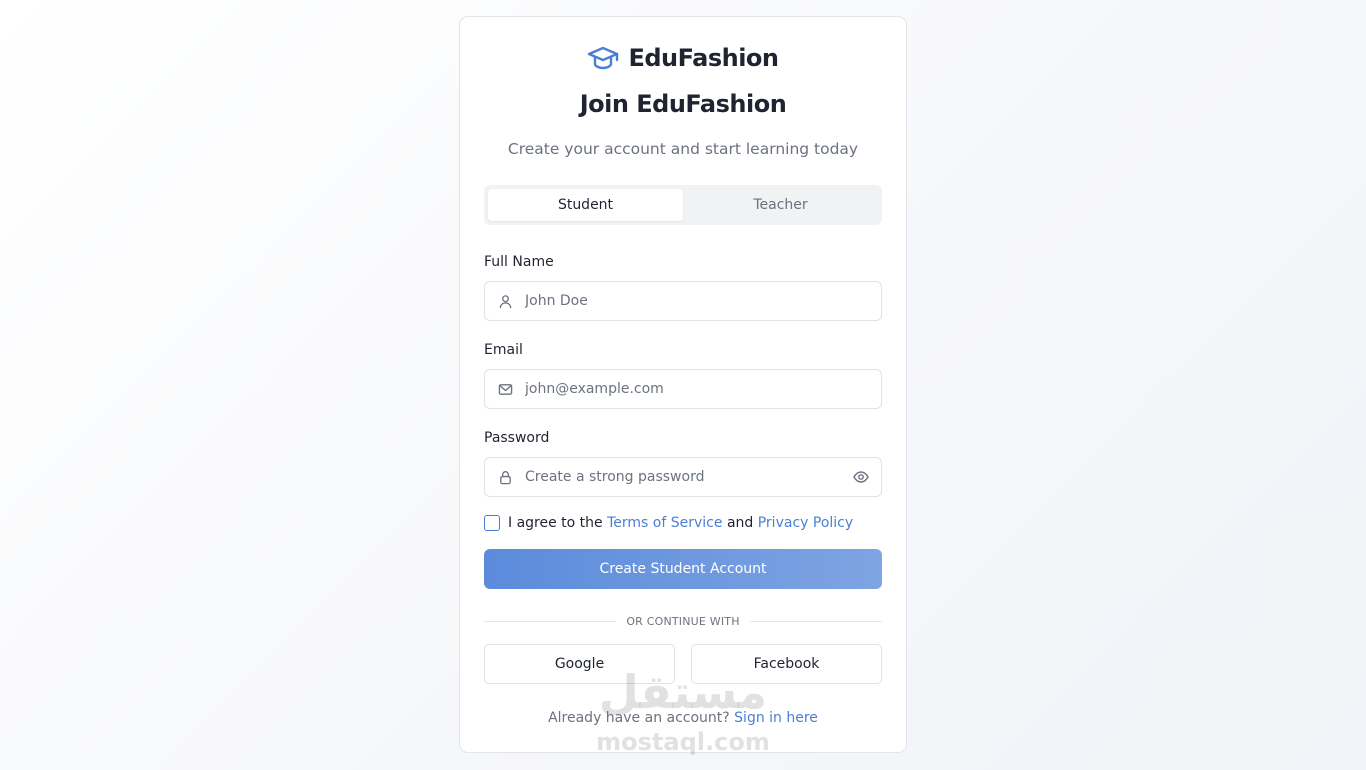  I want to click on brand-name: EduFashion, so click(703, 58).